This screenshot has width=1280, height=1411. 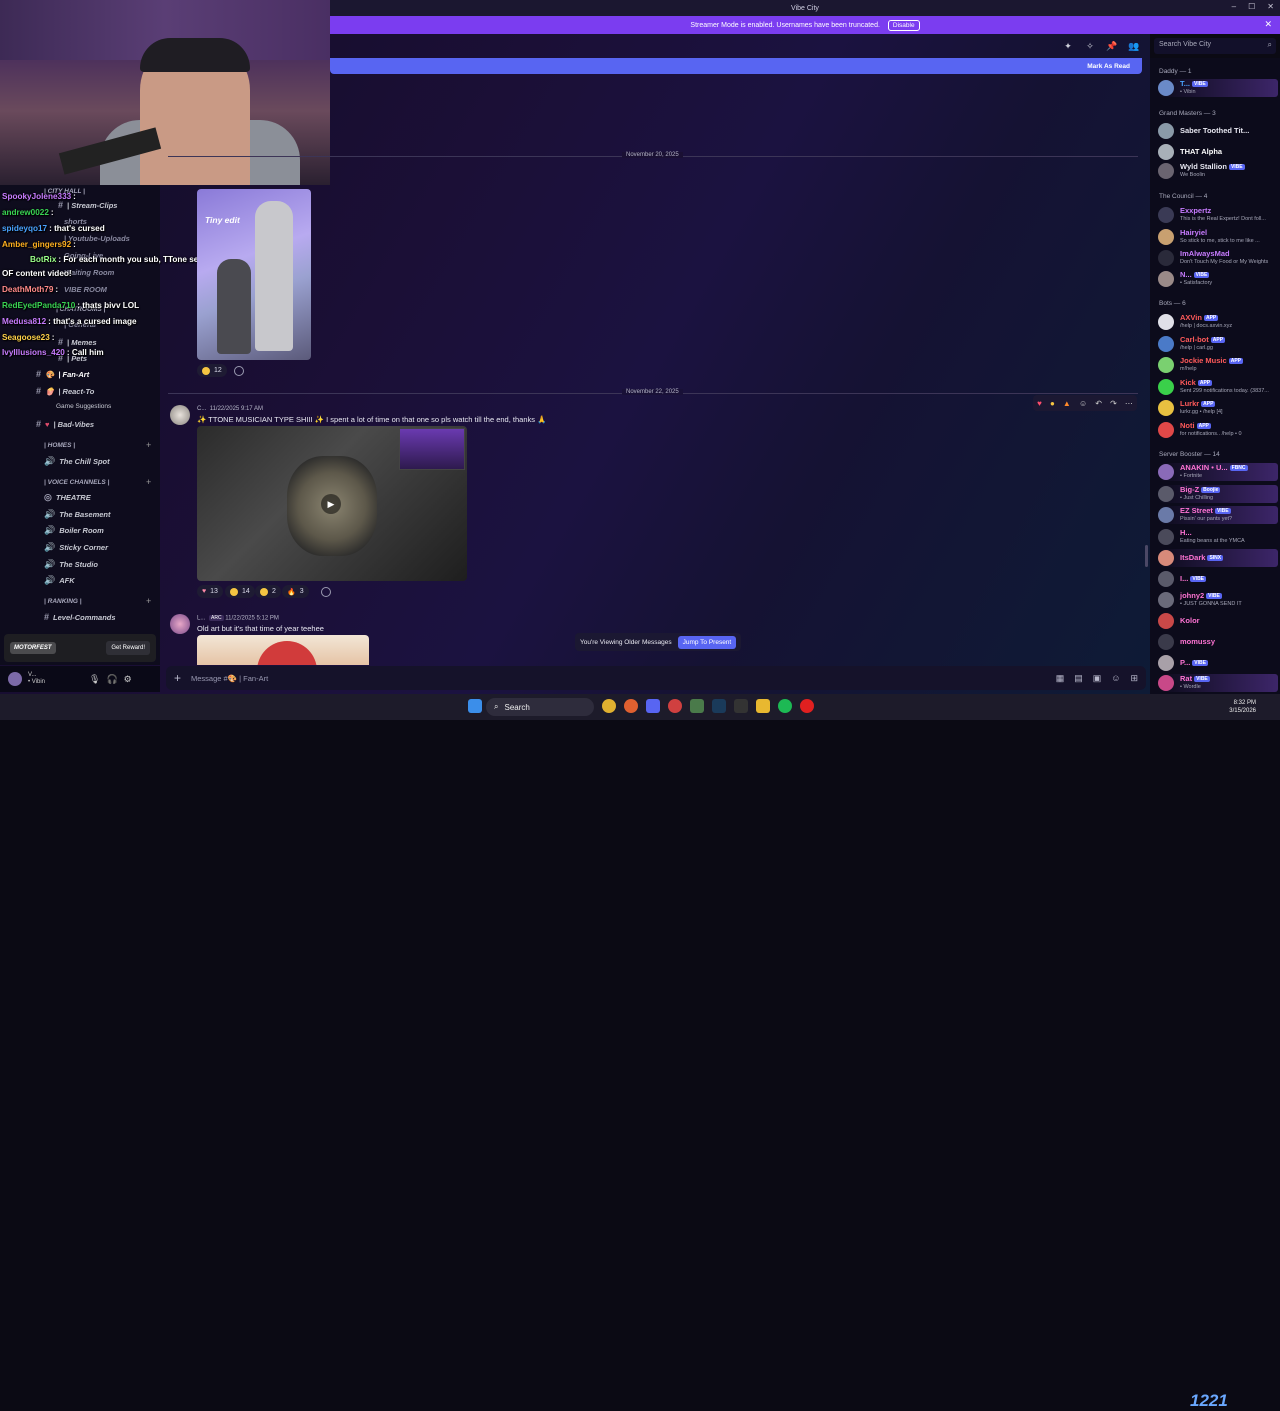 I want to click on firefox-icon, so click(x=631, y=706).